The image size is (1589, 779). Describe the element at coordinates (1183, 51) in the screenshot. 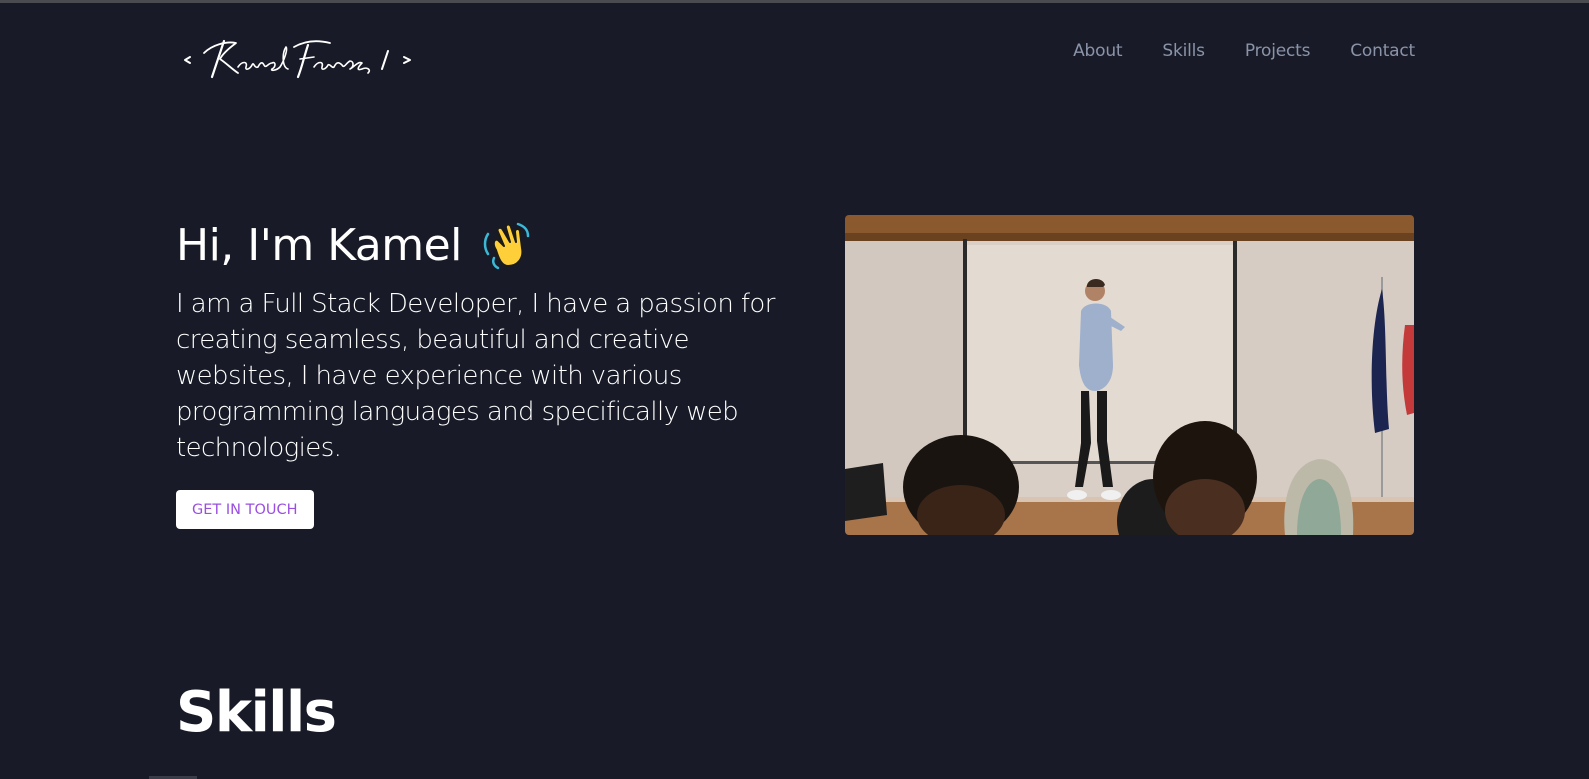

I see `nav-skills: Skills` at that location.